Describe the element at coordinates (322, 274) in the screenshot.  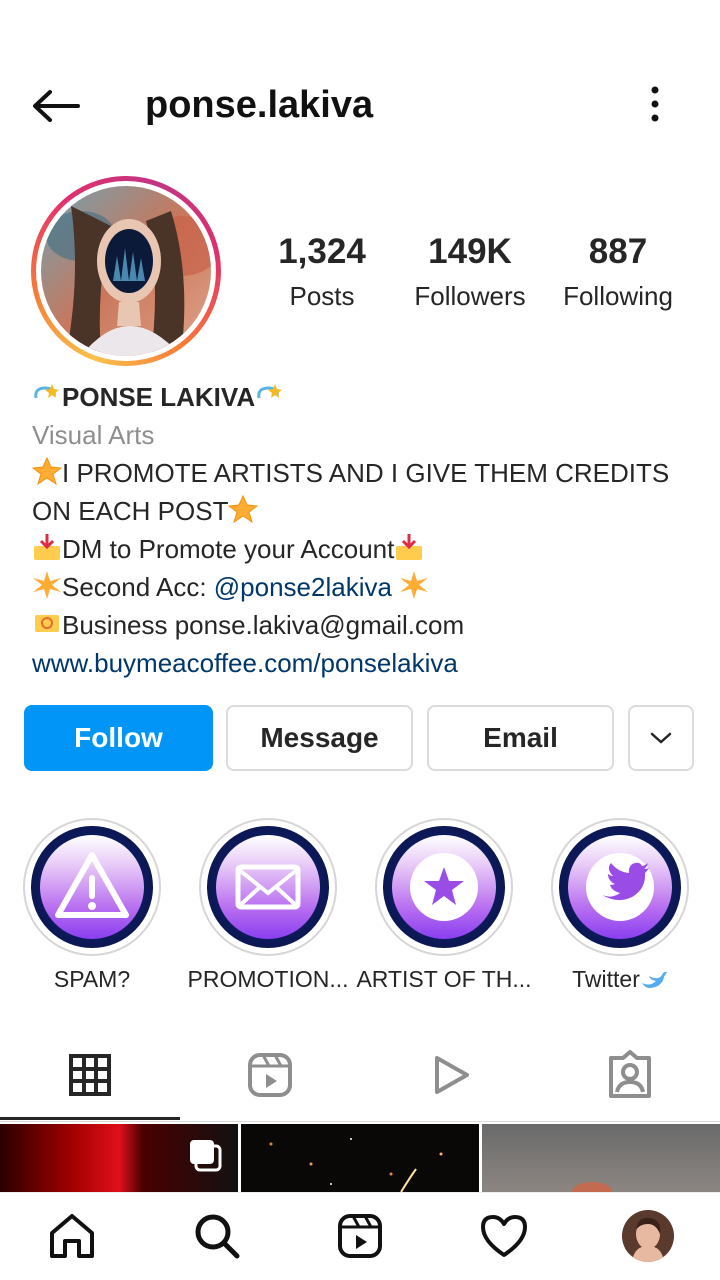
I see `posts-stat: 1,324 Posts` at that location.